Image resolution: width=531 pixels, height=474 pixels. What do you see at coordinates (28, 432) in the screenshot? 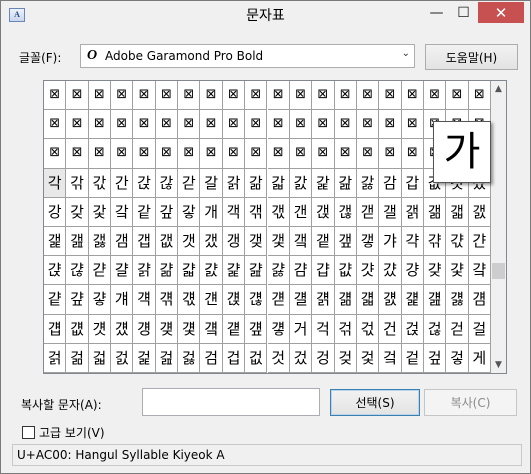
I see `advanced-view-checkbox` at bounding box center [28, 432].